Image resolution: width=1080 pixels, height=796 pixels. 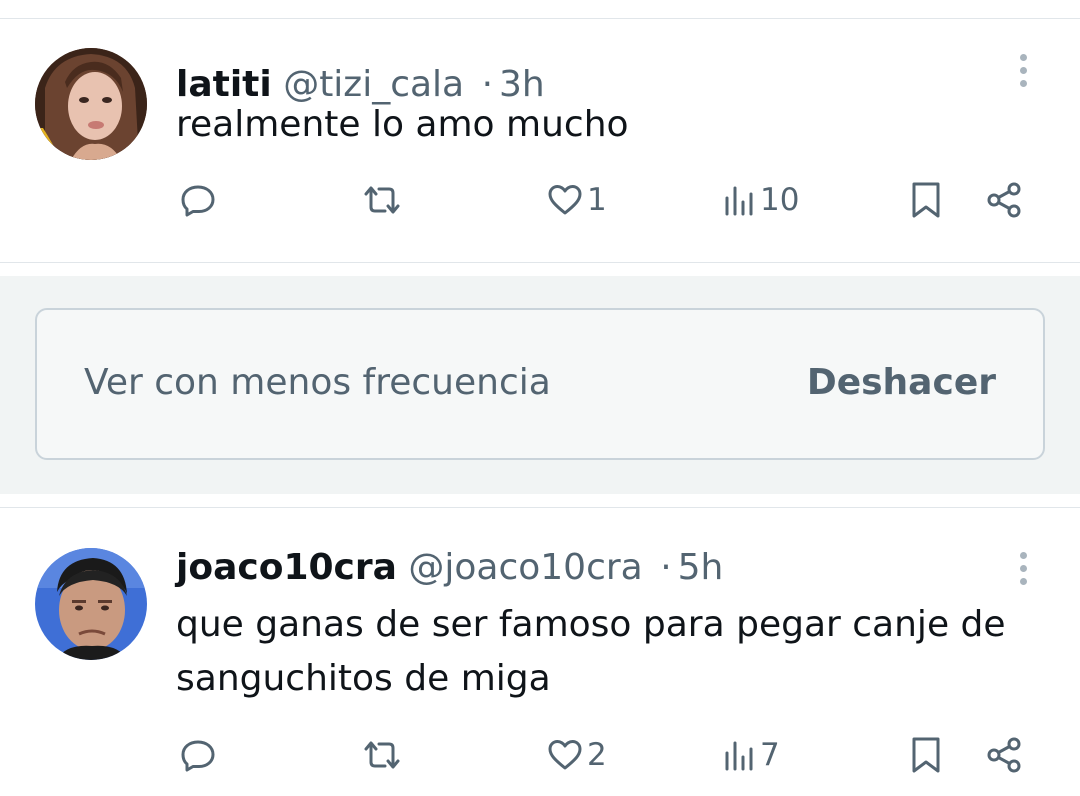 What do you see at coordinates (286, 567) in the screenshot?
I see `display-name: joaco10cra` at bounding box center [286, 567].